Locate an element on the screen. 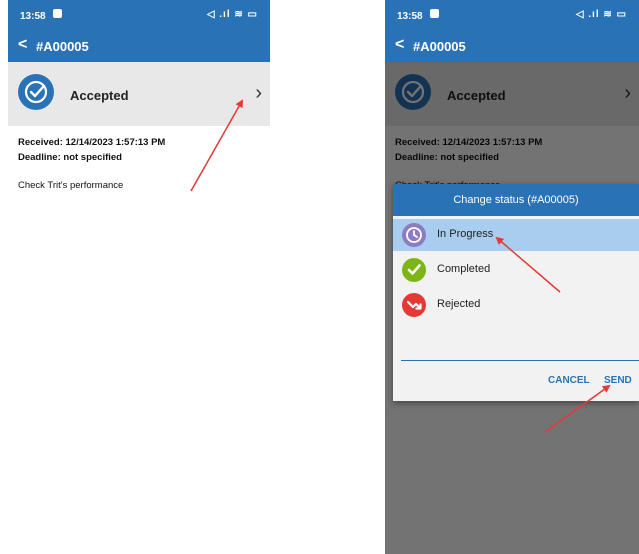  option-label: In Progress is located at coordinates (465, 234).